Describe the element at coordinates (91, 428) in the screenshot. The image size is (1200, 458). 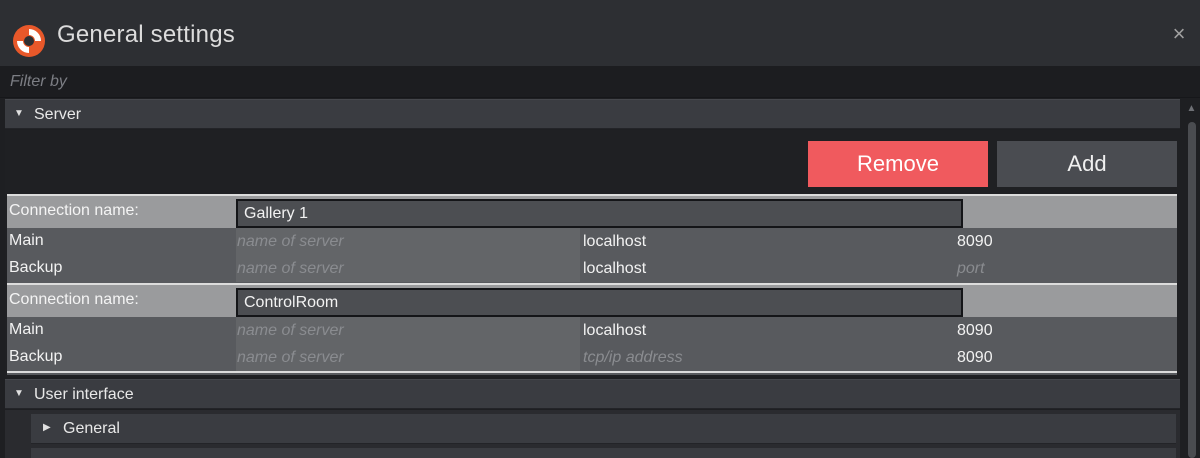
I see `subsection-label: General` at that location.